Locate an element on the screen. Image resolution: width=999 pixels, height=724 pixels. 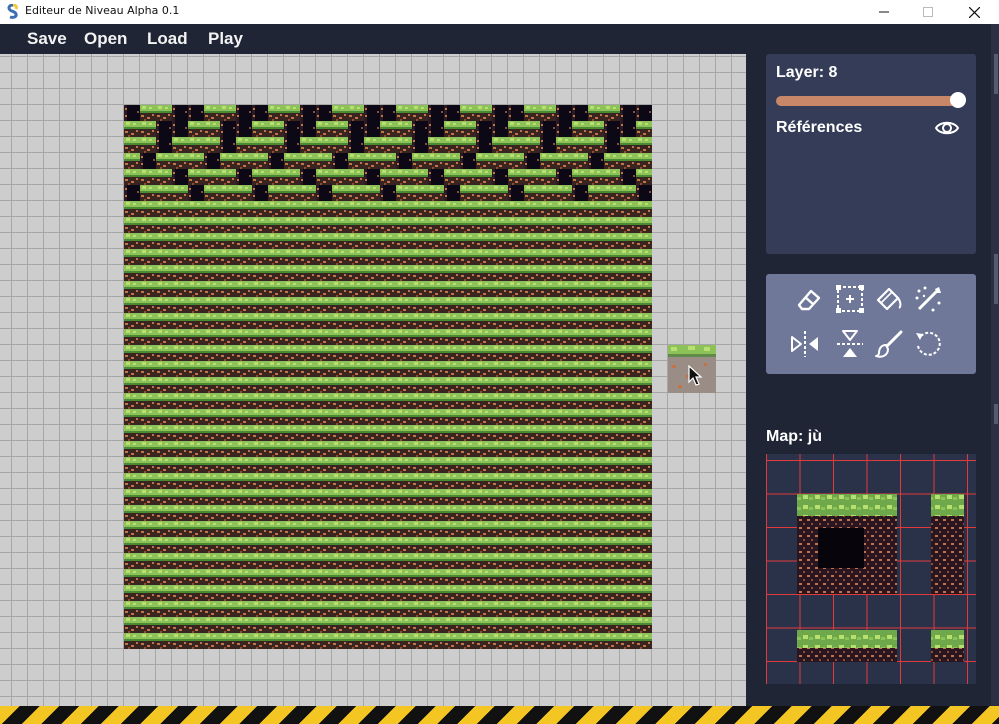
layer-panel: Layer: 8 Références is located at coordinates (871, 154).